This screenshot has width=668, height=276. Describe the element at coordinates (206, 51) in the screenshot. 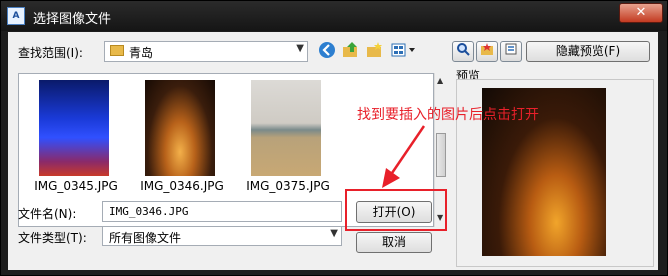

I see `lookin-combo: 青岛 ▼` at that location.